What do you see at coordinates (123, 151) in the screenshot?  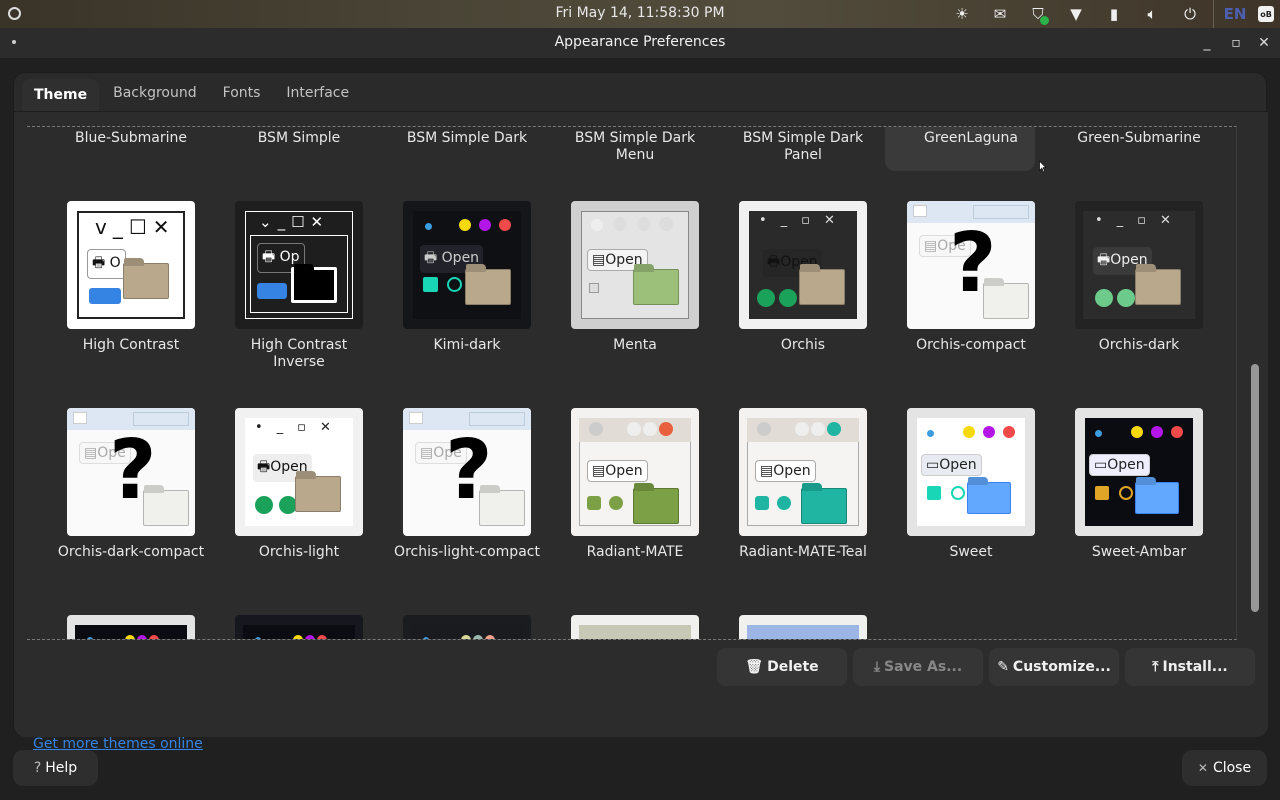 I see `theme-item: Blue-Submarine` at bounding box center [123, 151].